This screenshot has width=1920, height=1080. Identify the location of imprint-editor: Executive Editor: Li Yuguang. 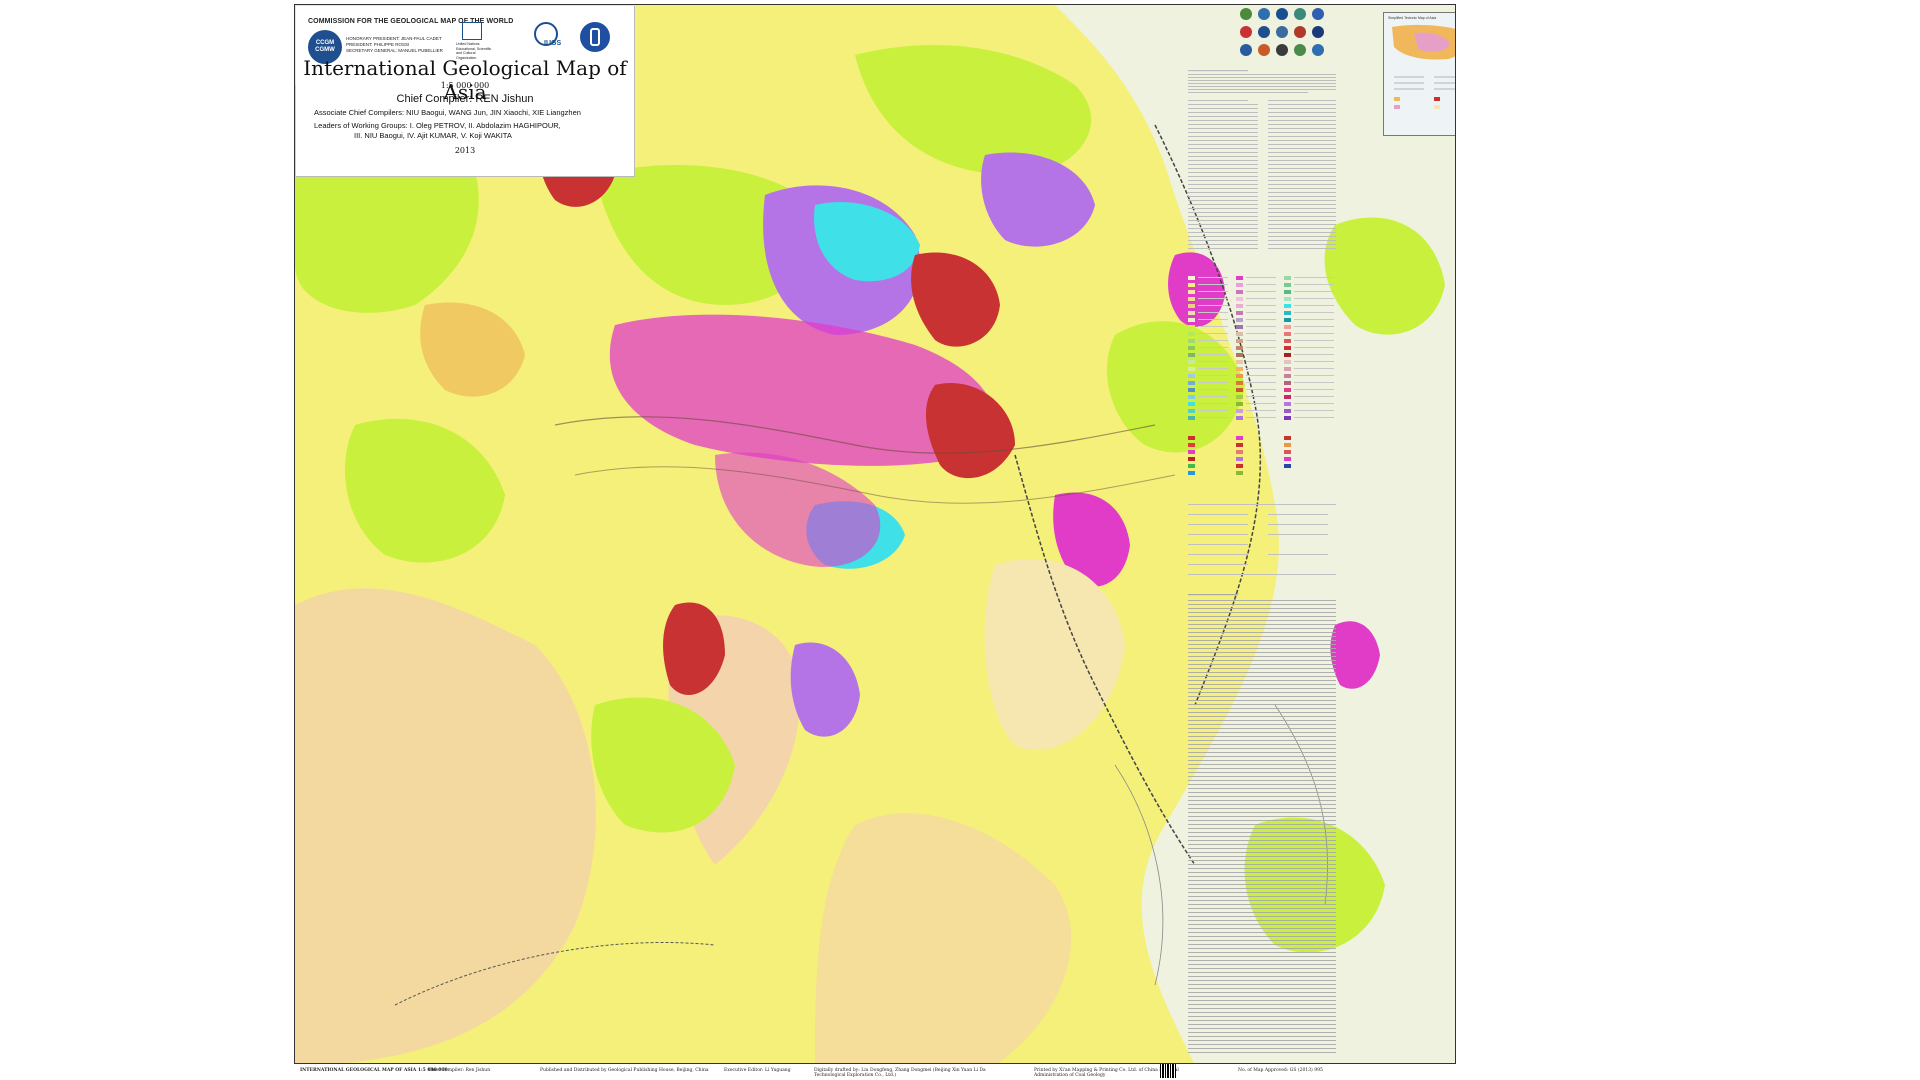
(757, 1070).